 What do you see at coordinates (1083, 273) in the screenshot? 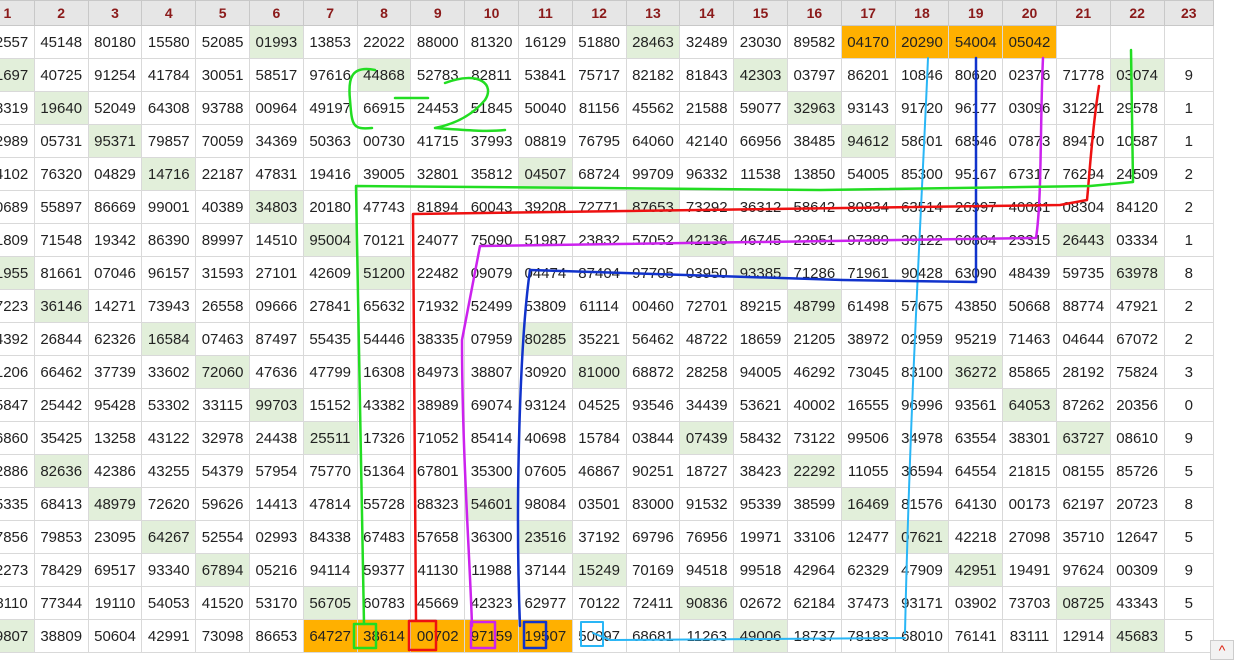
I see `grid-cell: 59735` at bounding box center [1083, 273].